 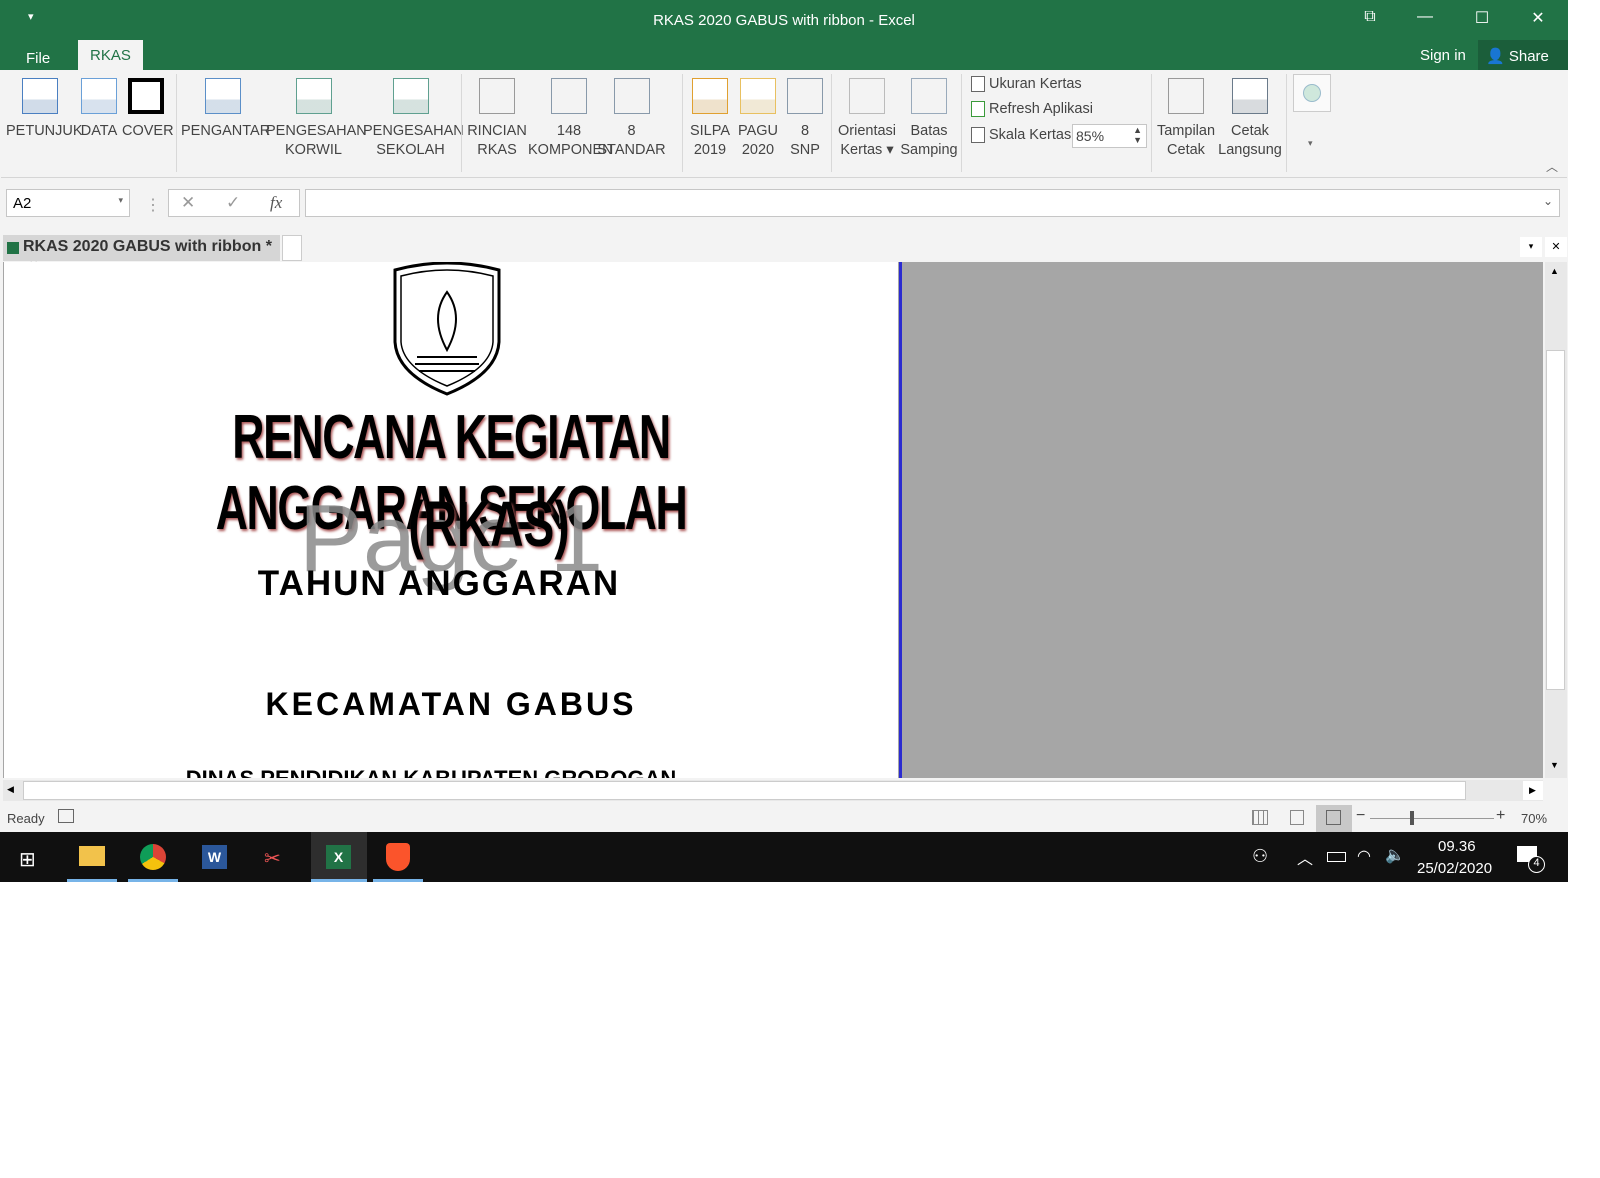 I want to click on document-tab: RKAS 2020 GABUS with ribbon * ✕, so click(x=141, y=253).